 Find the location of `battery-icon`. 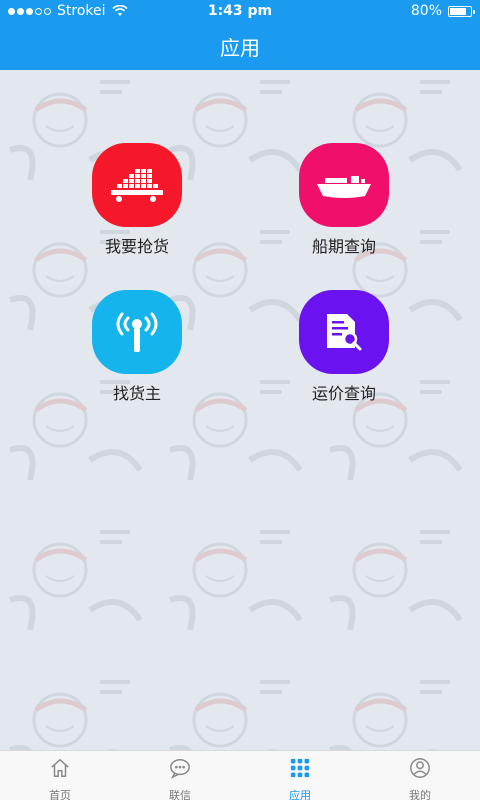

battery-icon is located at coordinates (461, 11).